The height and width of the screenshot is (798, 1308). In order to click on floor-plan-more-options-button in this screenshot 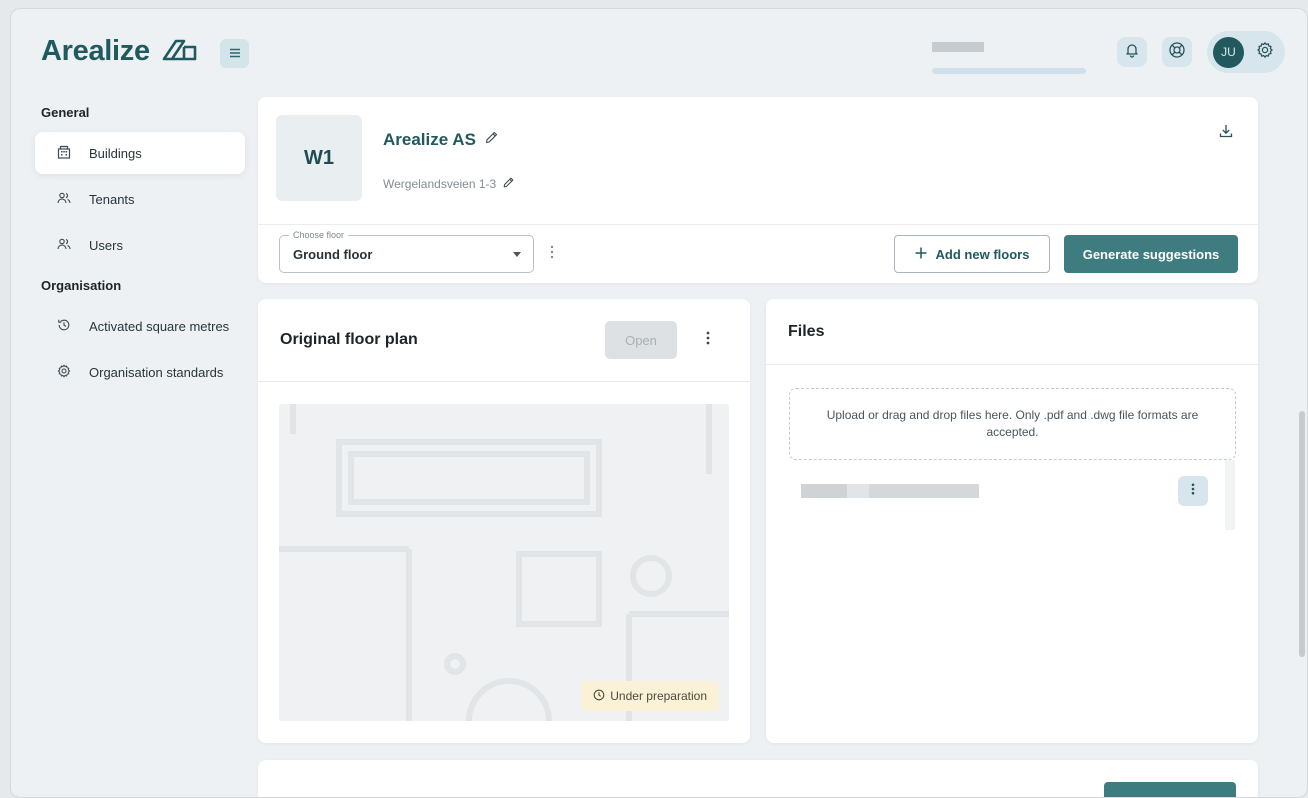, I will do `click(708, 340)`.